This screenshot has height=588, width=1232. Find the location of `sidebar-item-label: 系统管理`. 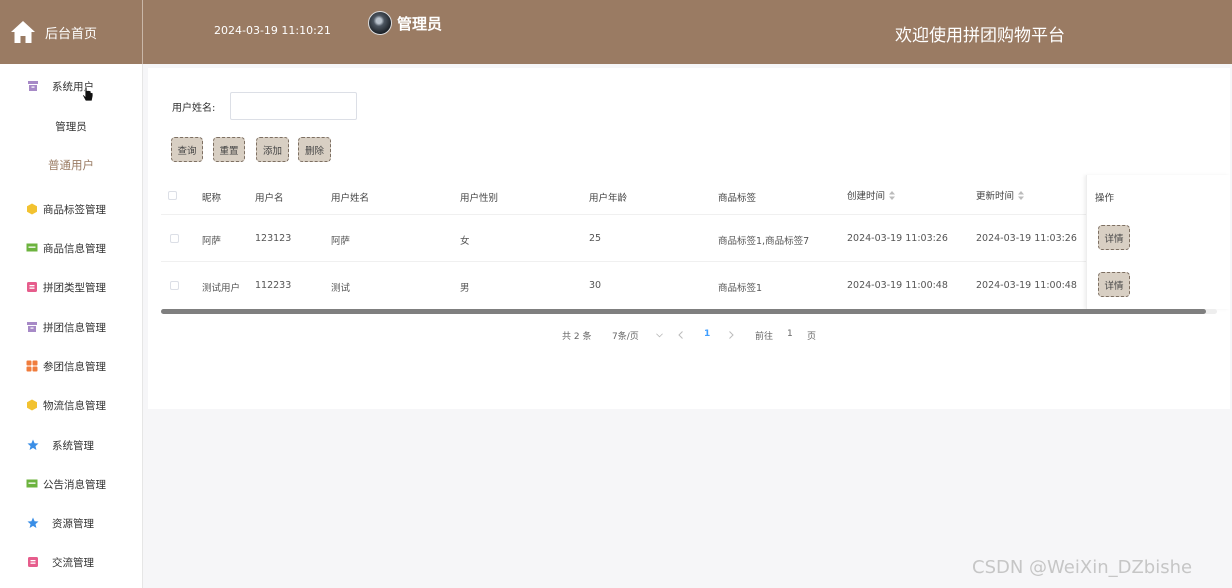

sidebar-item-label: 系统管理 is located at coordinates (73, 445).